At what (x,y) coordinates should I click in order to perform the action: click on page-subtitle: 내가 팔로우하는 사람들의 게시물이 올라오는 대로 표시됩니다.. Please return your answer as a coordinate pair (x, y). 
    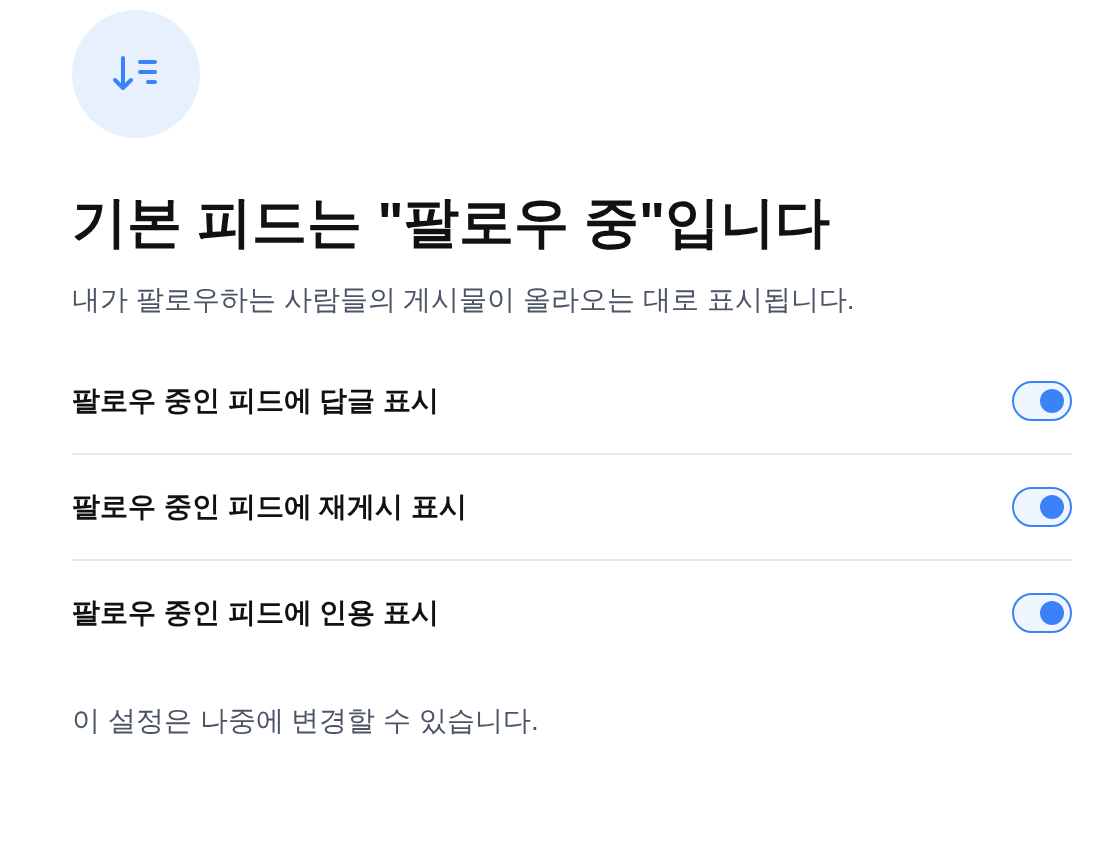
    Looking at the image, I should click on (464, 300).